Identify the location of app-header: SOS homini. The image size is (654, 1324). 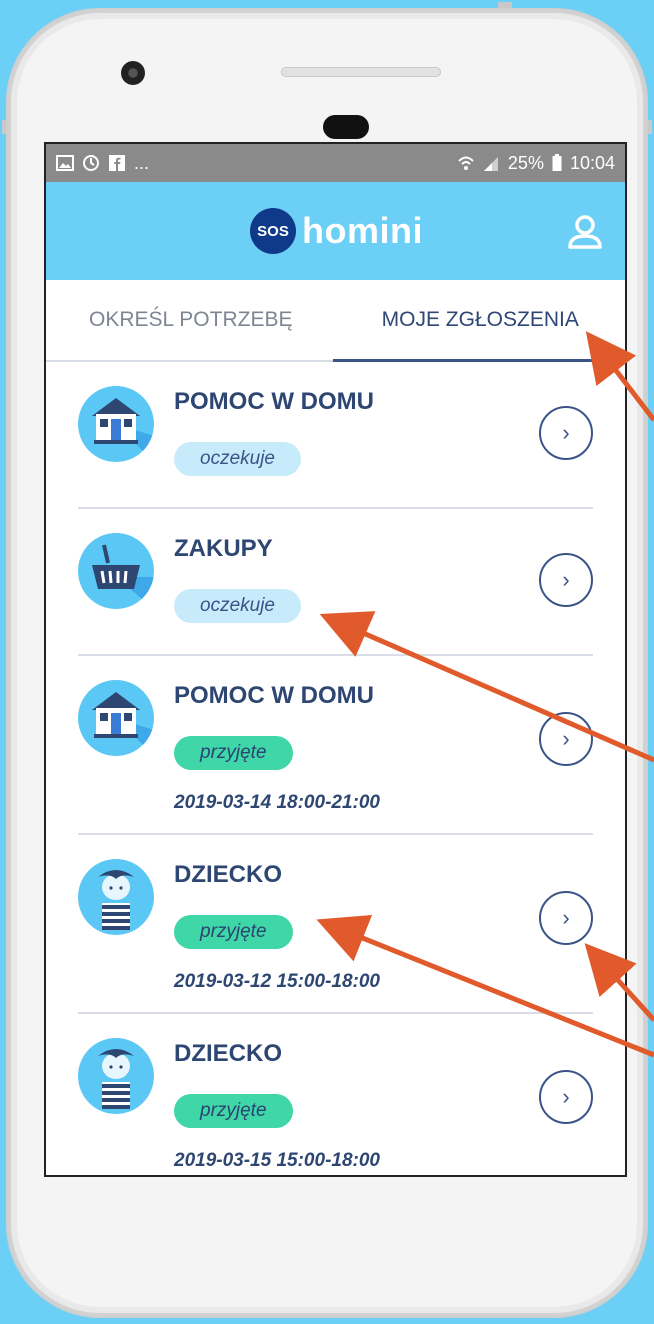
(335, 231).